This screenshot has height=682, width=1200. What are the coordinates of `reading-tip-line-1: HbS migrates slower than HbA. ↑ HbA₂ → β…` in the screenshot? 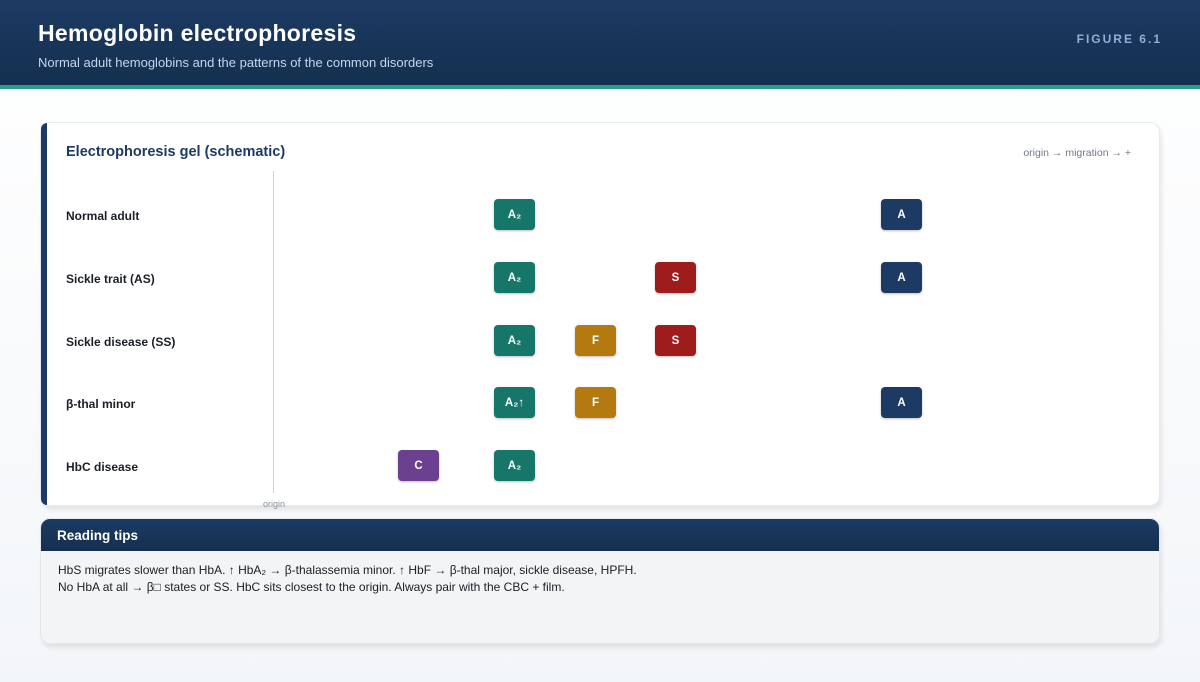 It's located at (347, 570).